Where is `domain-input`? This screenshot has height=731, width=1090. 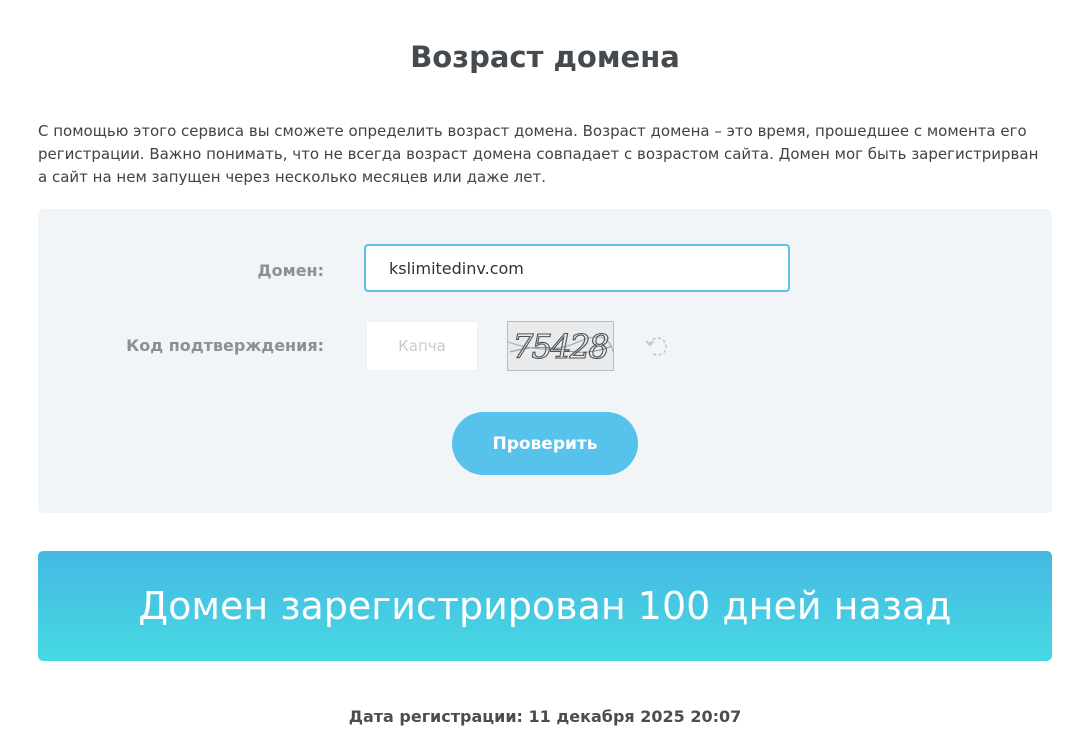 domain-input is located at coordinates (577, 268).